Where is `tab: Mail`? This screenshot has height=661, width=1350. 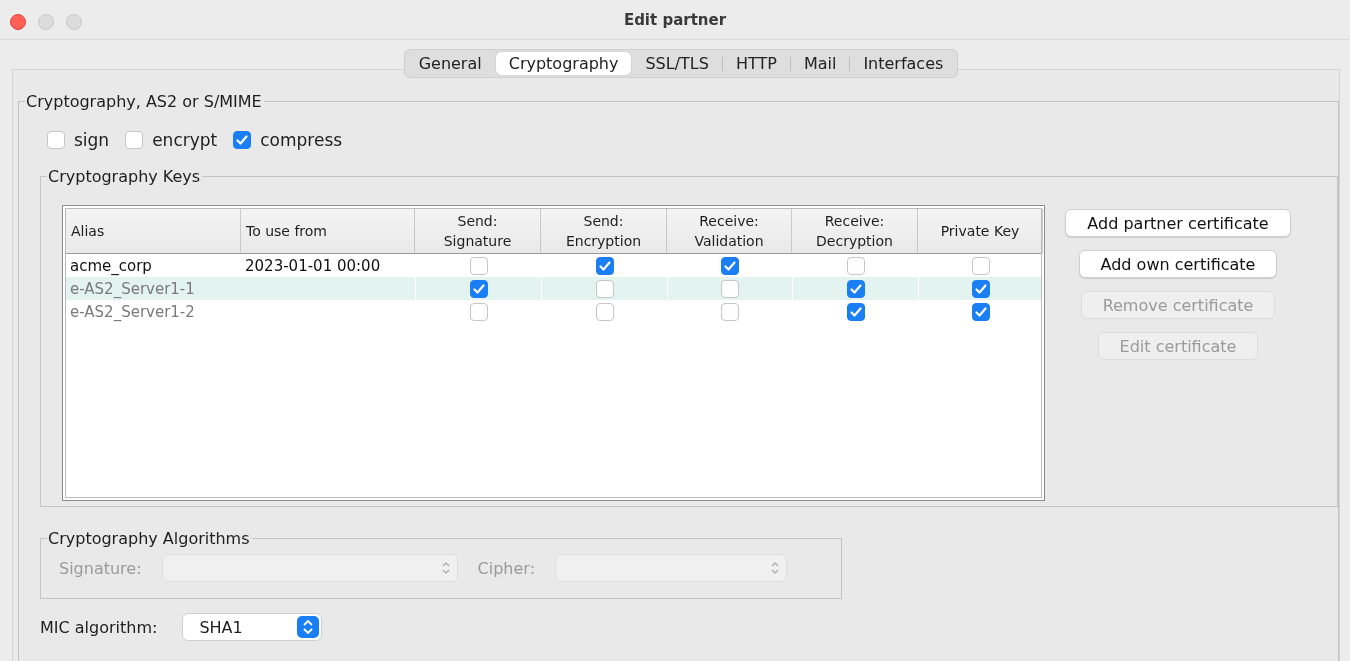
tab: Mail is located at coordinates (820, 63).